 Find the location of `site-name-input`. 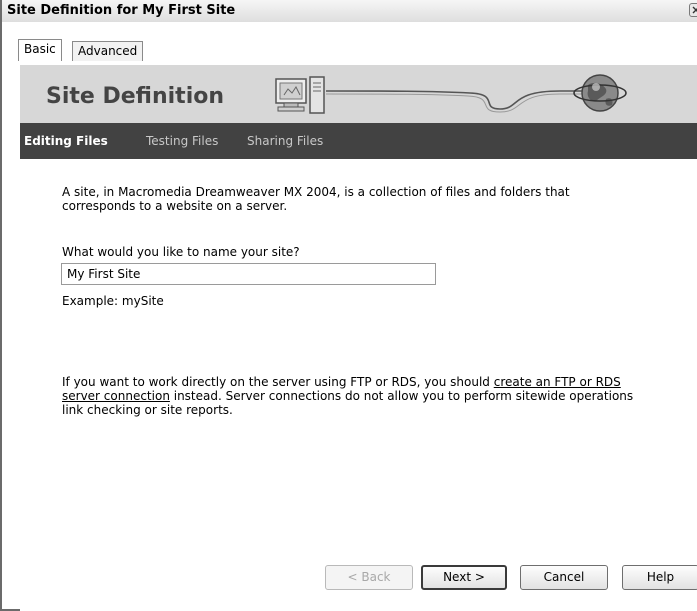

site-name-input is located at coordinates (248, 274).